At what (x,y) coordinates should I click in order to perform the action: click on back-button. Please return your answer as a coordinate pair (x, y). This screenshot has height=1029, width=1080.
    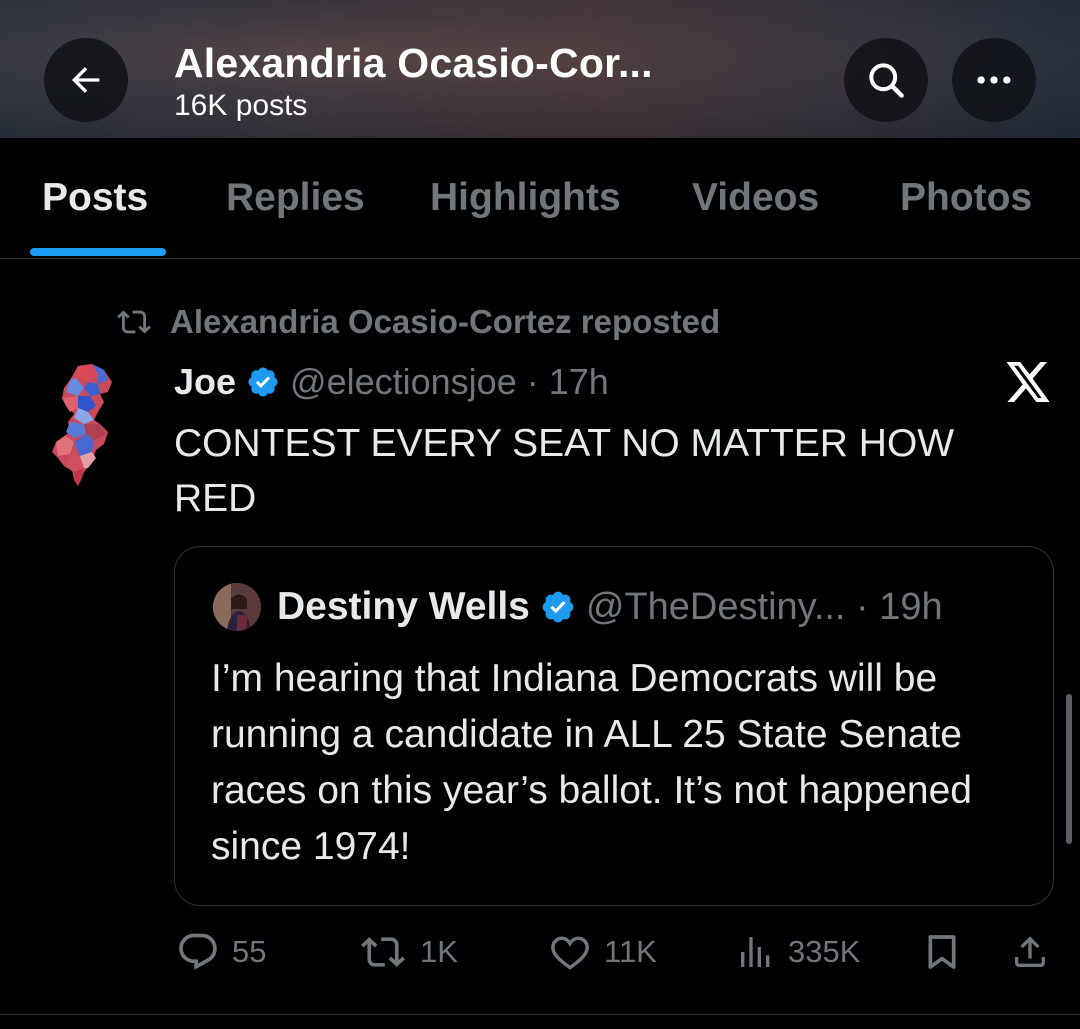
    Looking at the image, I should click on (86, 80).